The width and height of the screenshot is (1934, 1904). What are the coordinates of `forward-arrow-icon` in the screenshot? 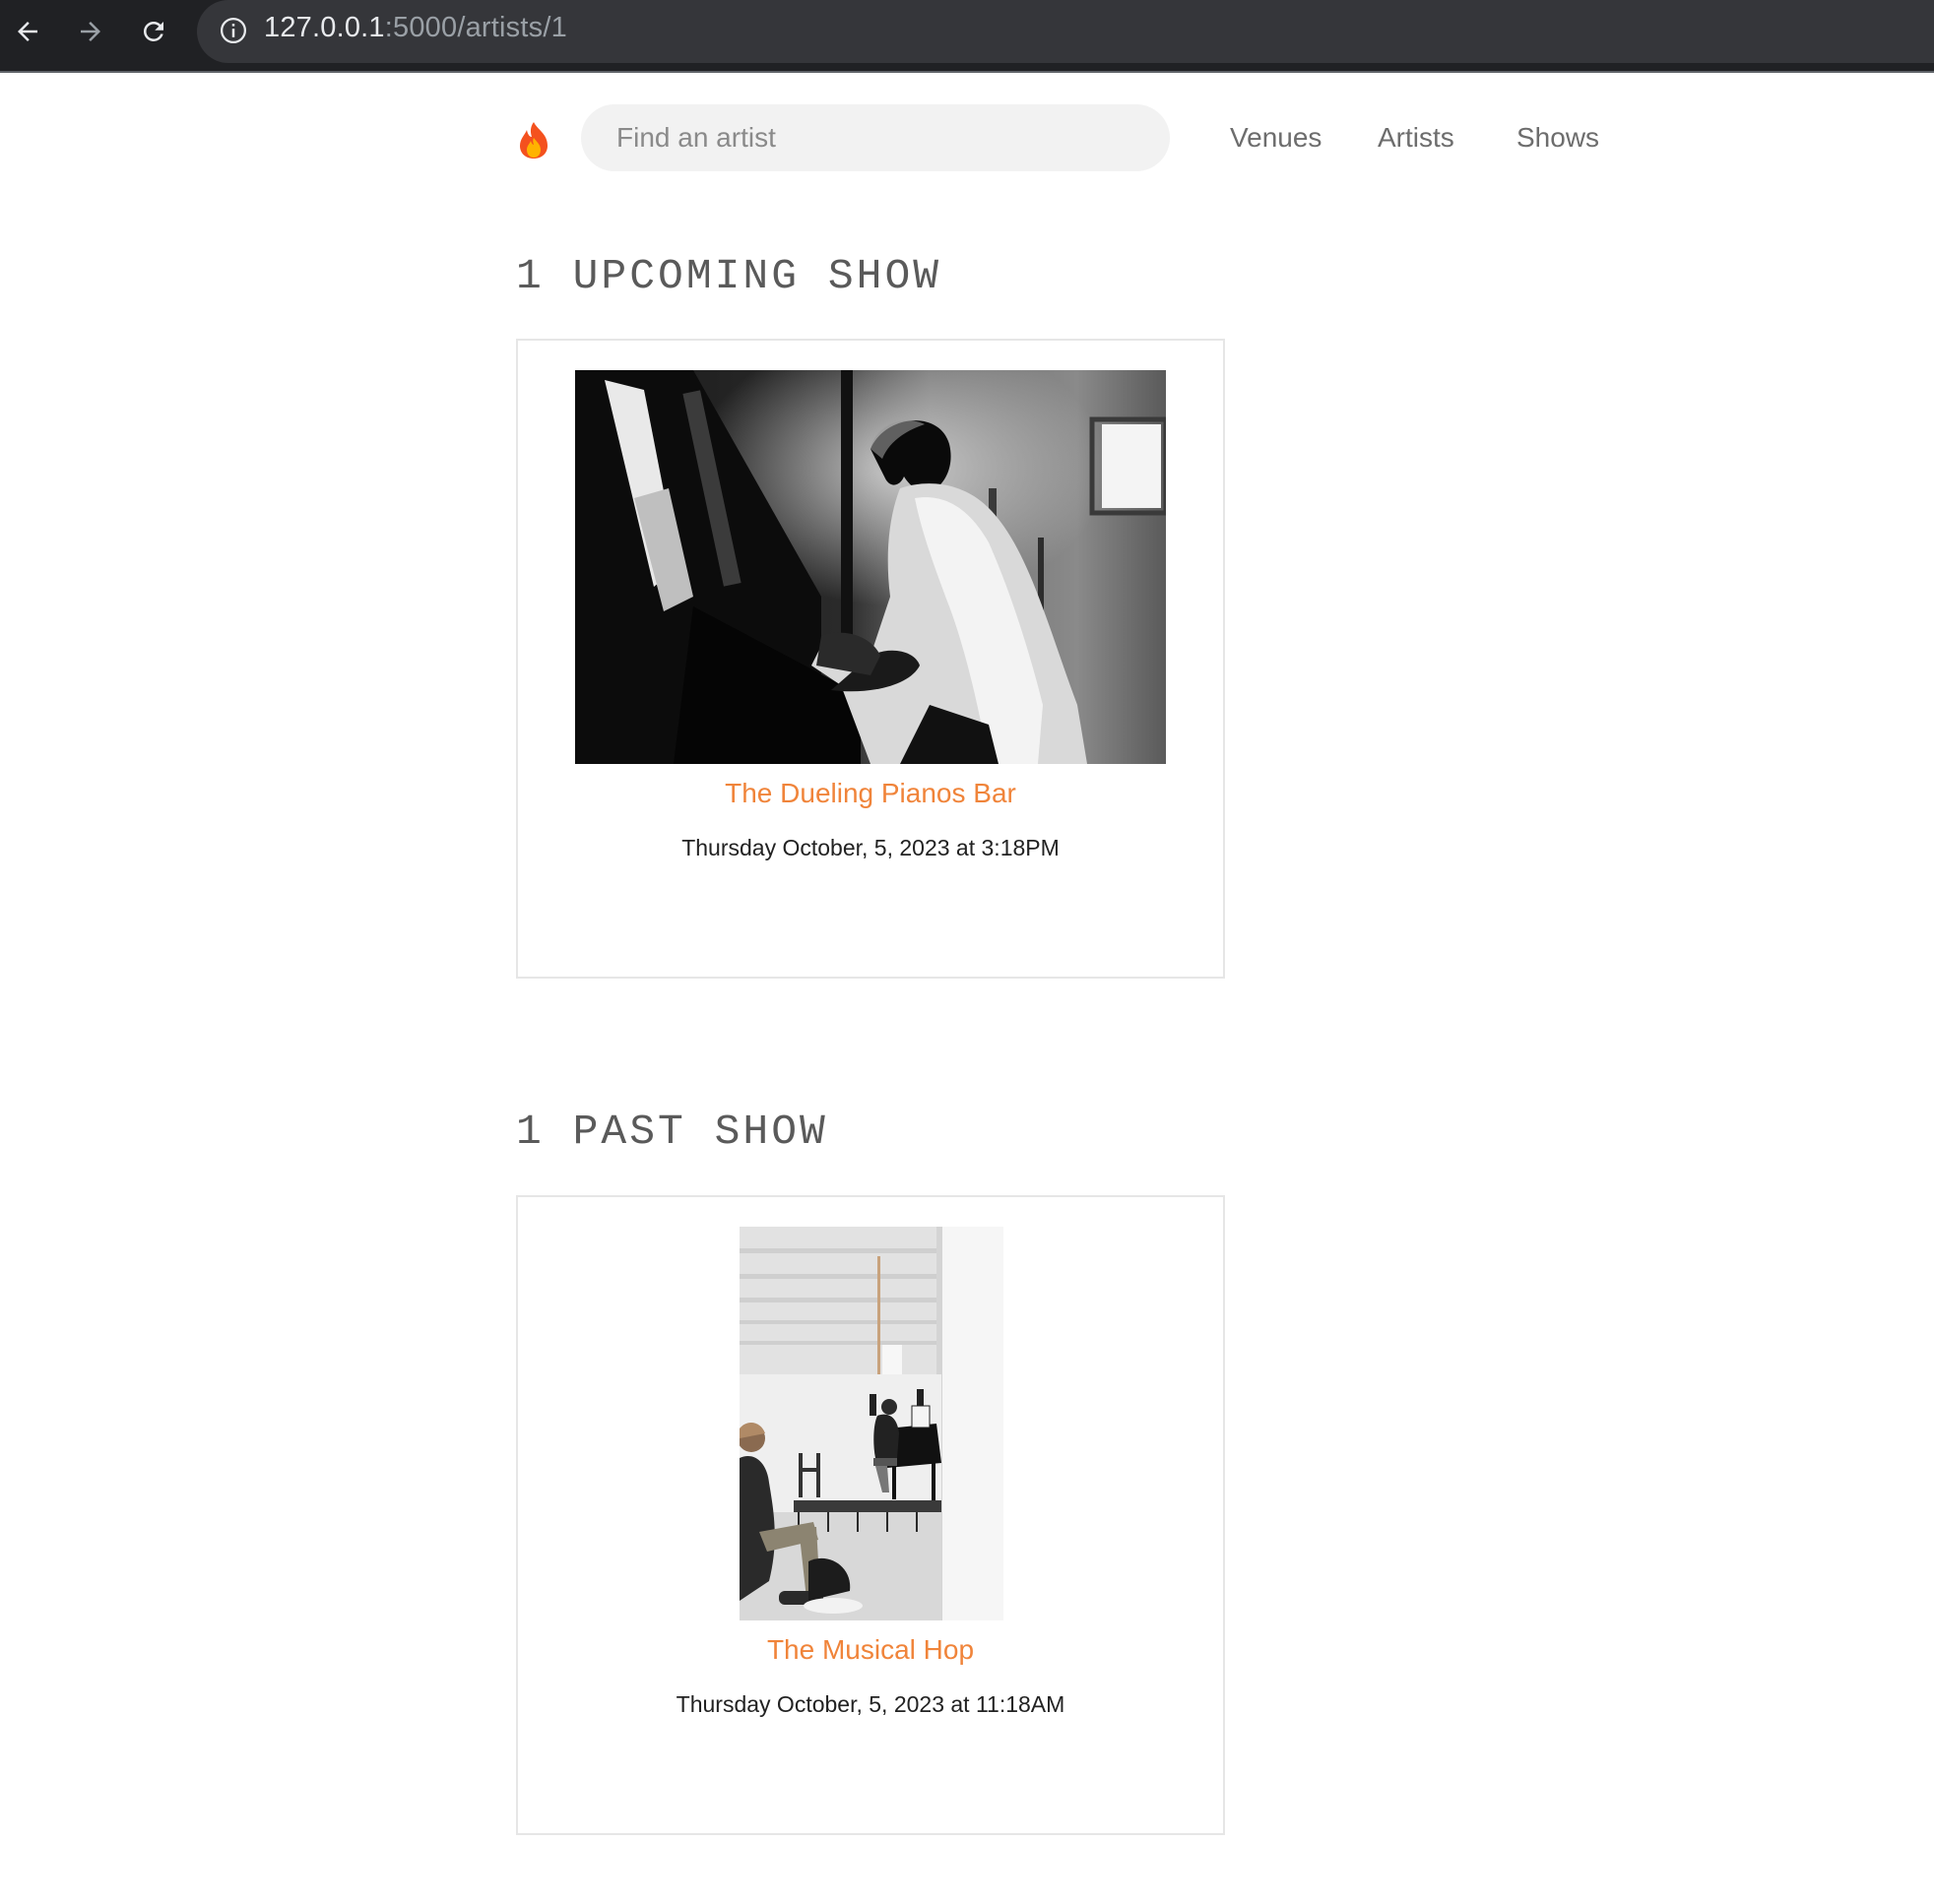 It's located at (91, 31).